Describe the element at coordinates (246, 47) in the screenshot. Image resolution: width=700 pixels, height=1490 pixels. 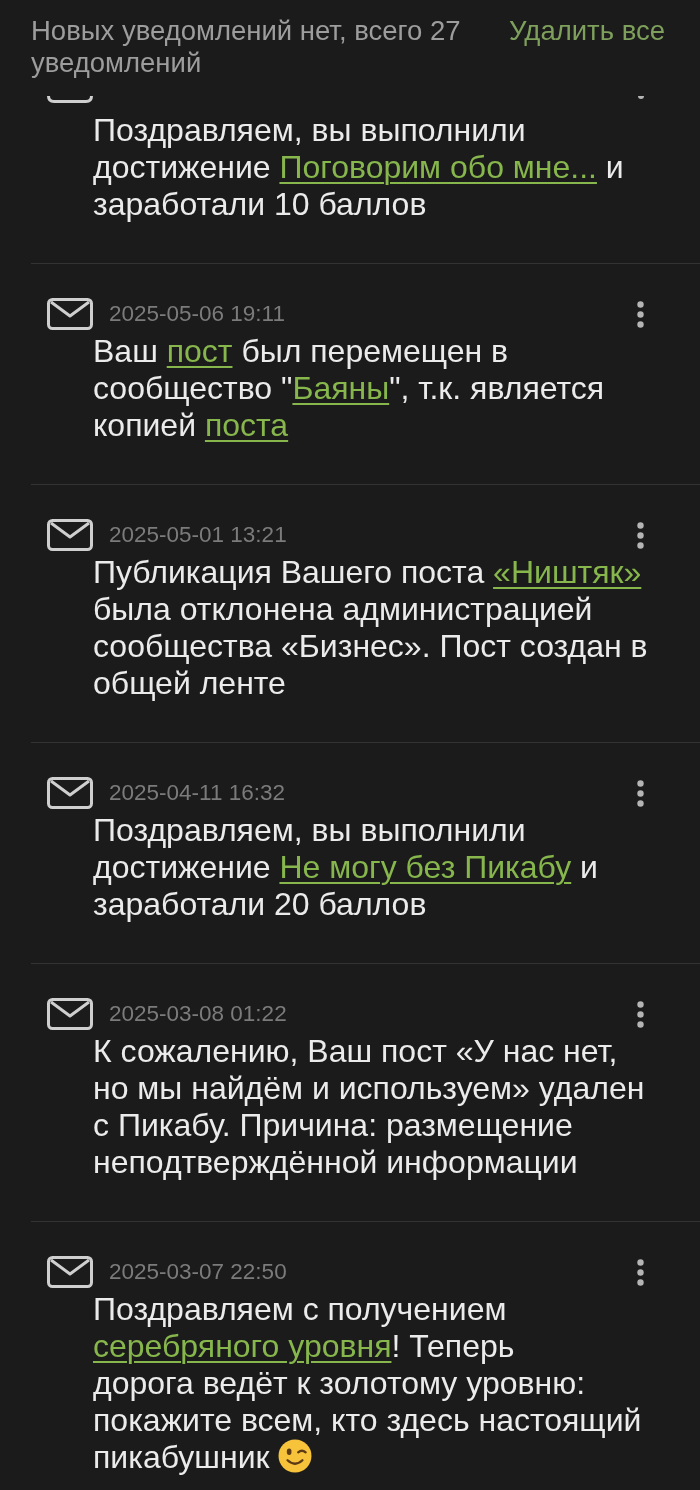
I see `notification-summary: Новых уведомлений нет, всего 27 уведомлений` at that location.